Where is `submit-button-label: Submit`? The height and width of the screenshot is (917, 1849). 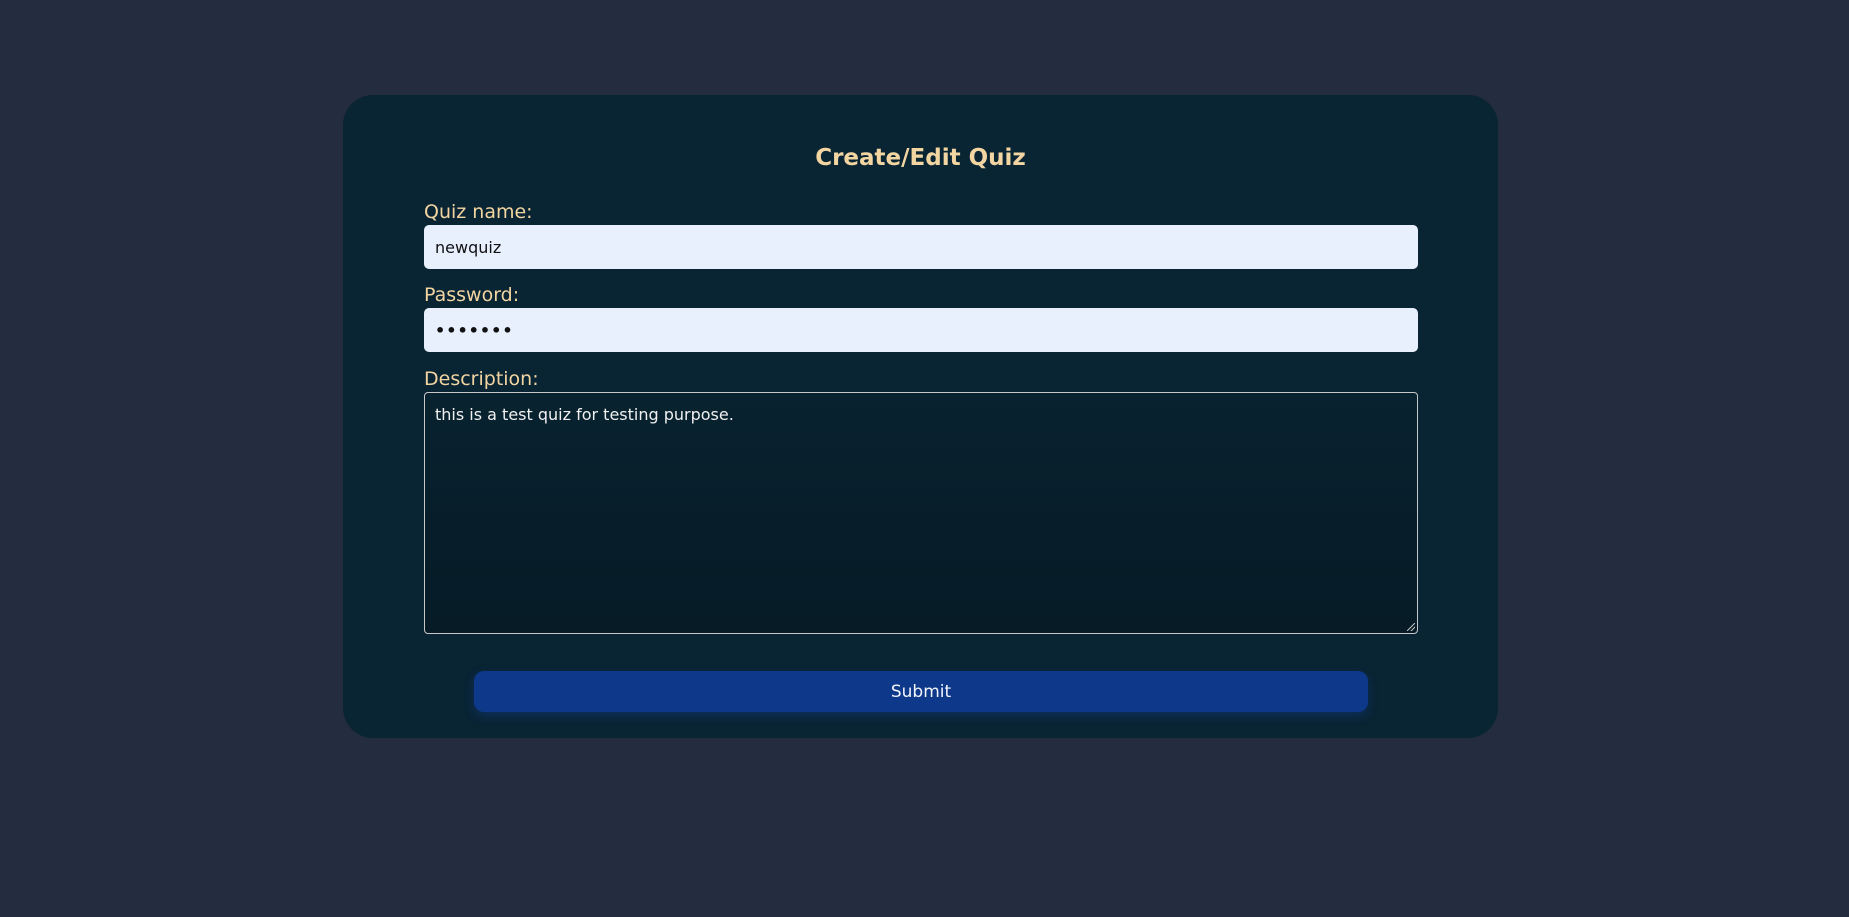
submit-button-label: Submit is located at coordinates (921, 691).